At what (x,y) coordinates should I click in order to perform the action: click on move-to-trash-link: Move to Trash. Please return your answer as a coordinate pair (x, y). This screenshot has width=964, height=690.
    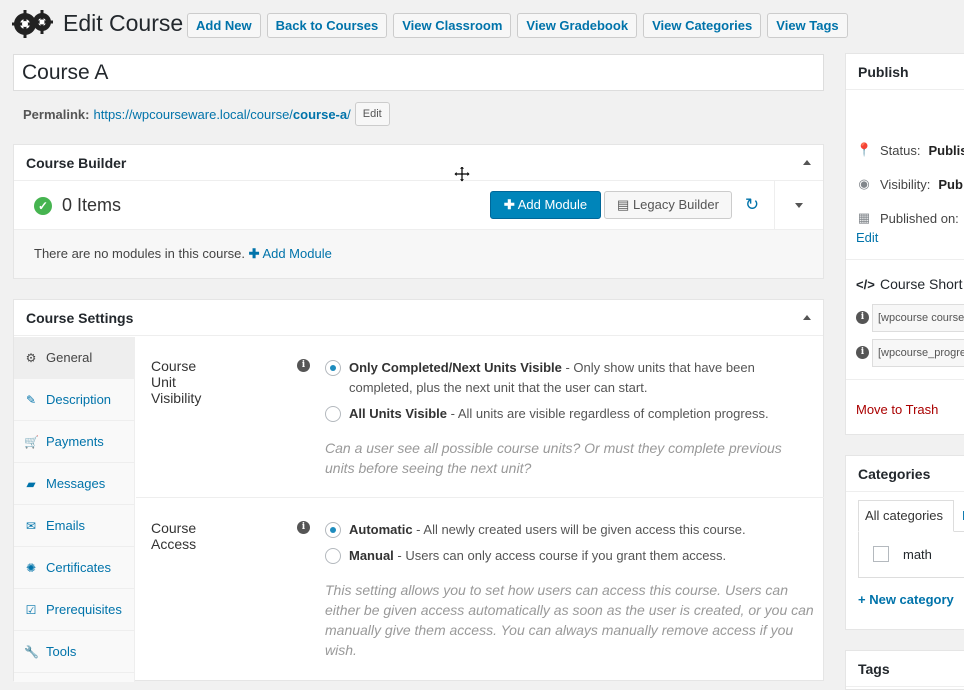
    Looking at the image, I should click on (897, 409).